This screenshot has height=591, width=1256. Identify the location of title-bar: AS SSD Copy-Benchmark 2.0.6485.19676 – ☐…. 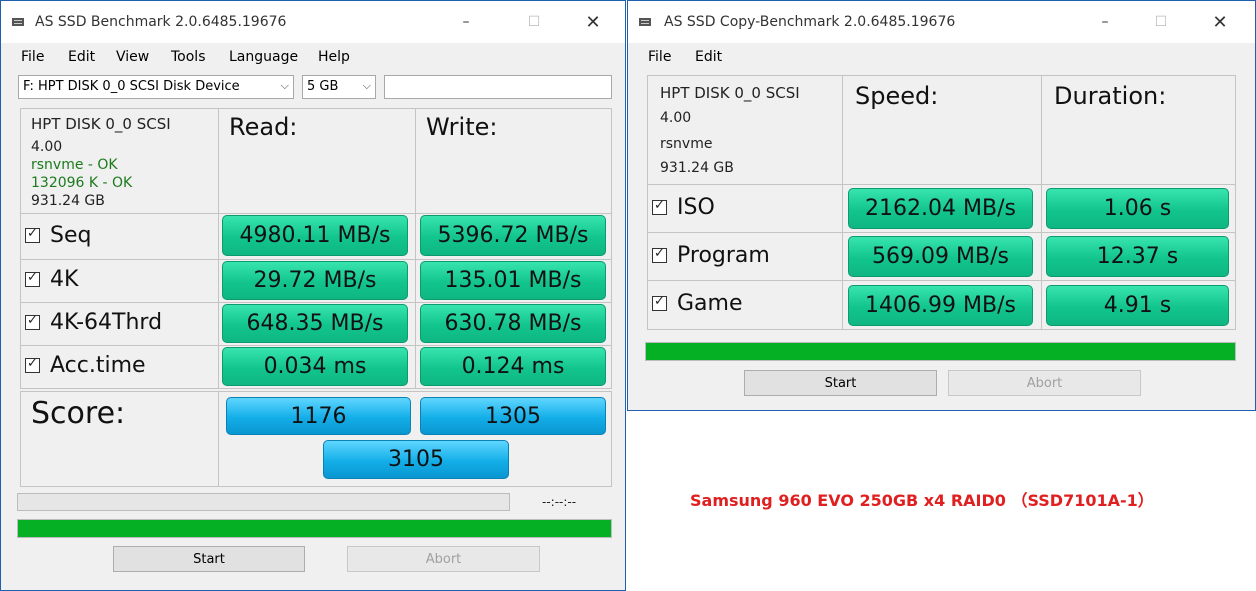
(941, 22).